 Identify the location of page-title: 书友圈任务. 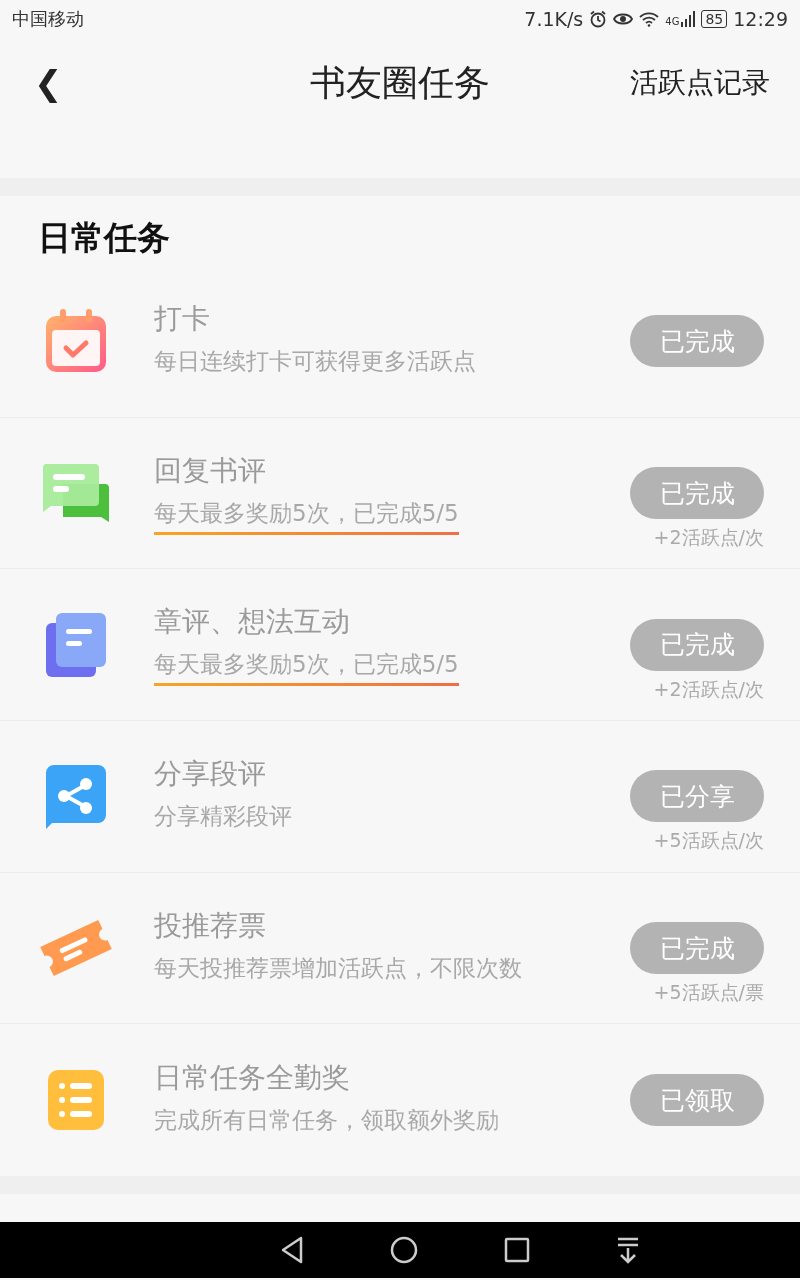
(400, 82).